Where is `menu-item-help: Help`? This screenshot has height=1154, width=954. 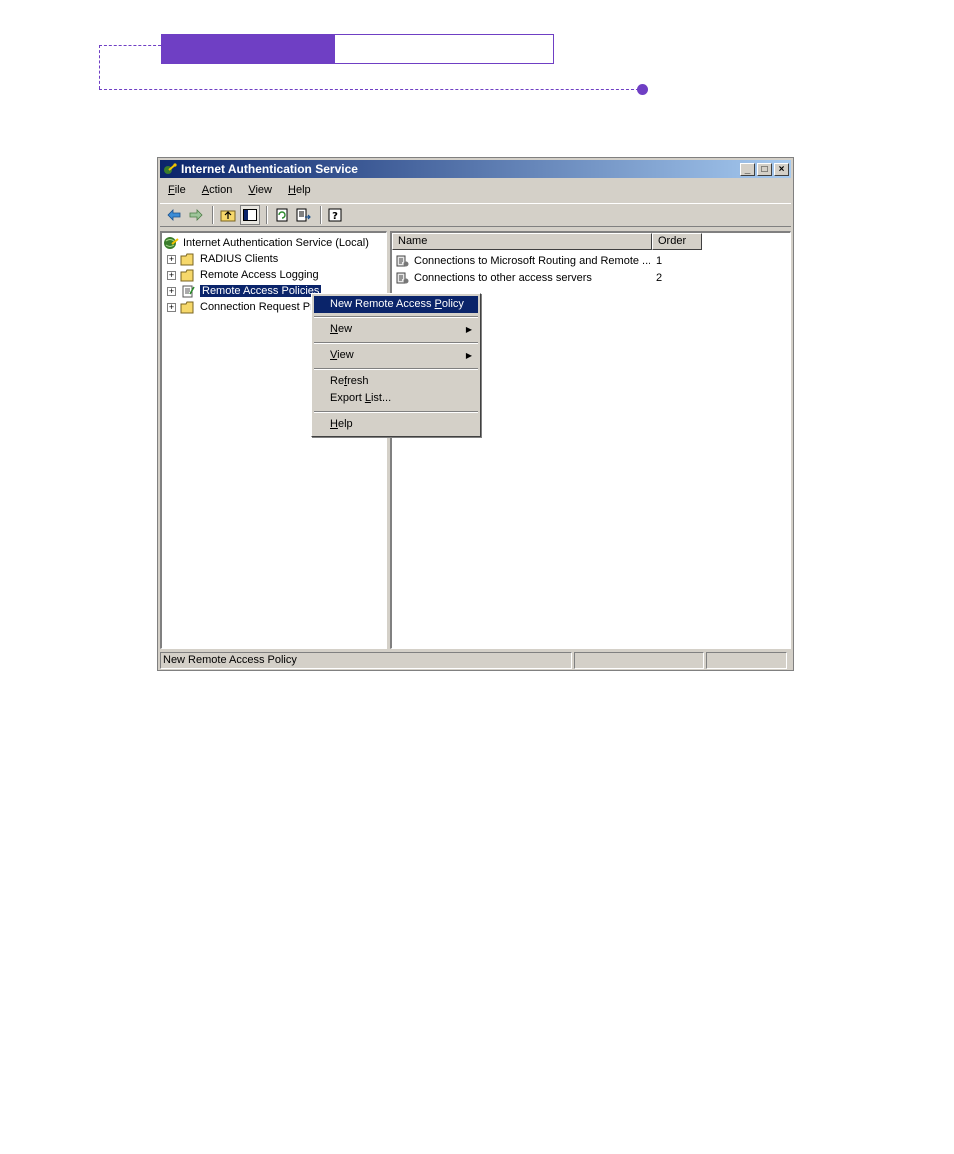
menu-item-help: Help is located at coordinates (396, 424).